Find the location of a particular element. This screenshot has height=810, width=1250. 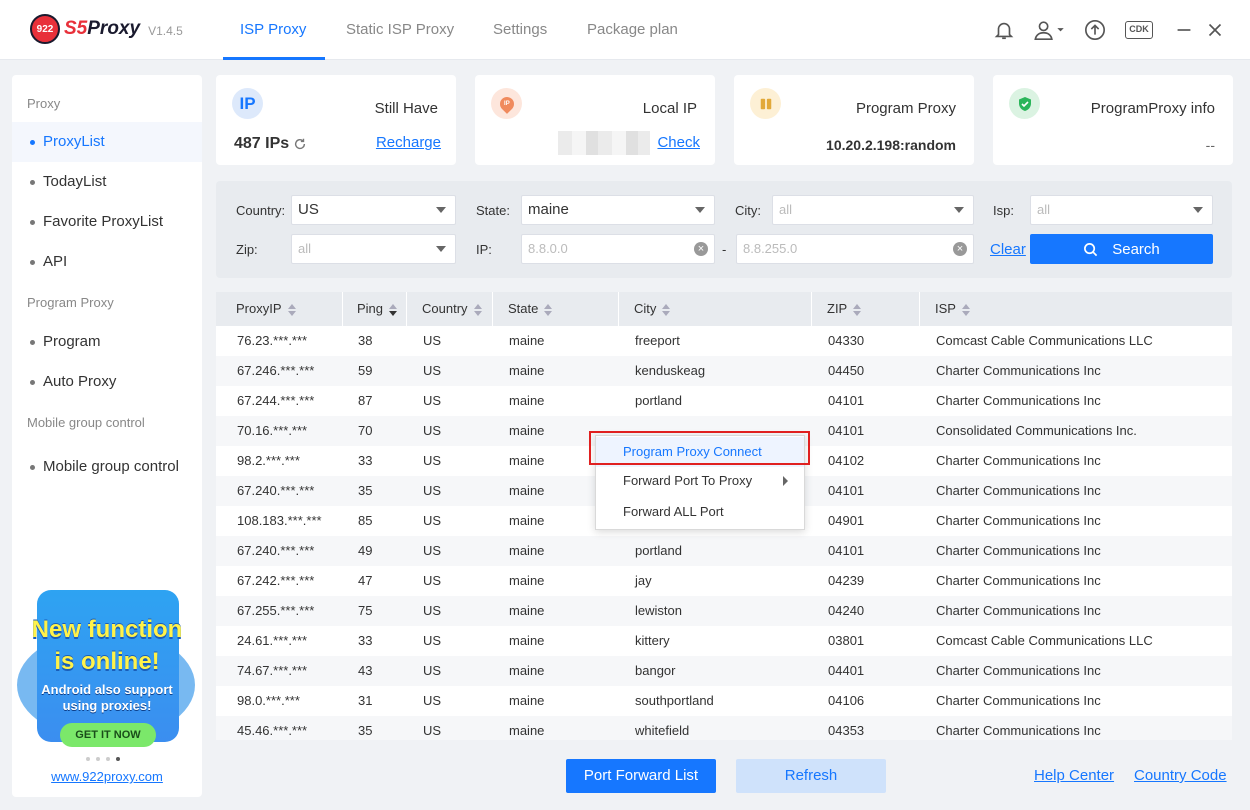

carousel-dots is located at coordinates (103, 759).